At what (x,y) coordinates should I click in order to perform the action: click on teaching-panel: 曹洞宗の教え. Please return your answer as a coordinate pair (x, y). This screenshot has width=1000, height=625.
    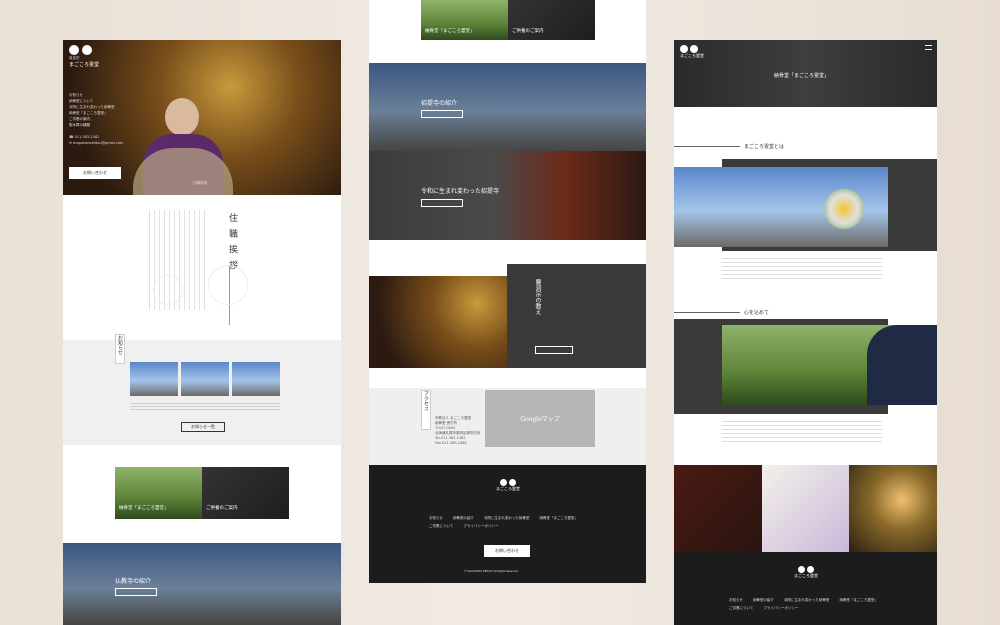
    Looking at the image, I should click on (576, 316).